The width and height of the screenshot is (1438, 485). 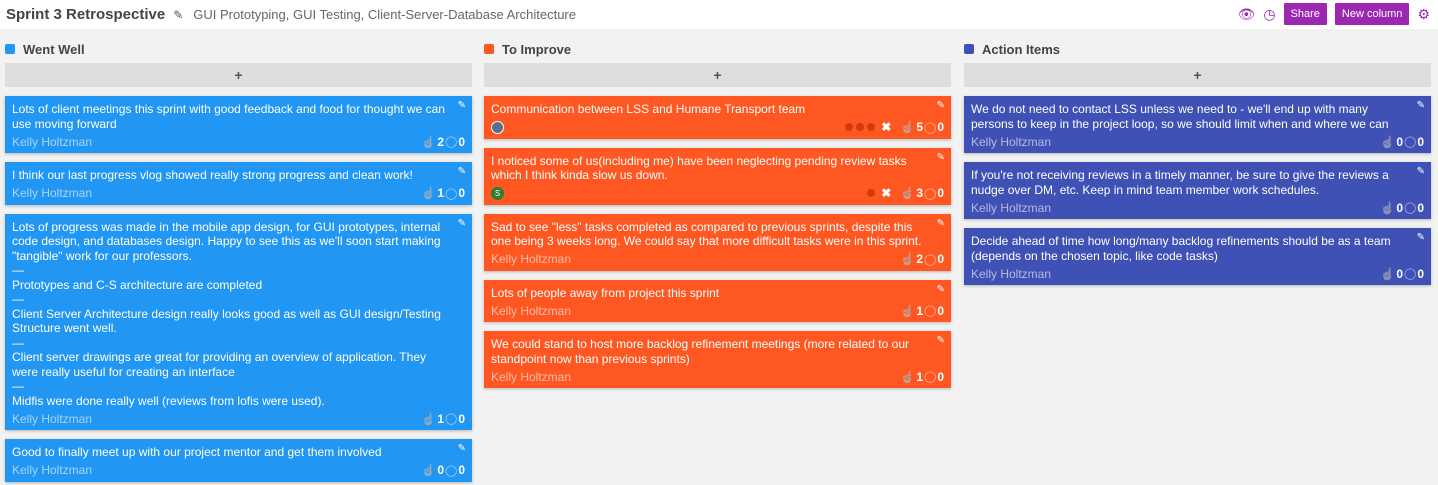 I want to click on avatar: S, so click(x=497, y=193).